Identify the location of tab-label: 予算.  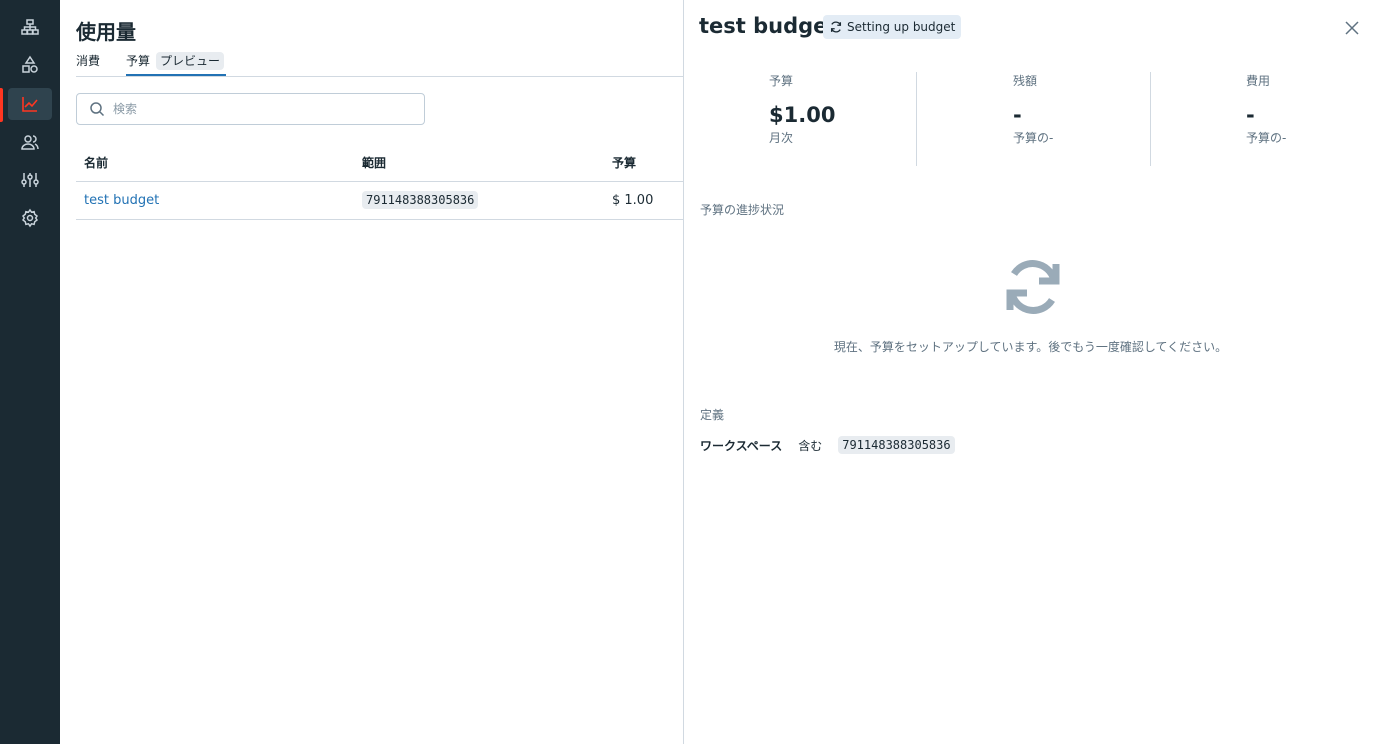
(138, 61).